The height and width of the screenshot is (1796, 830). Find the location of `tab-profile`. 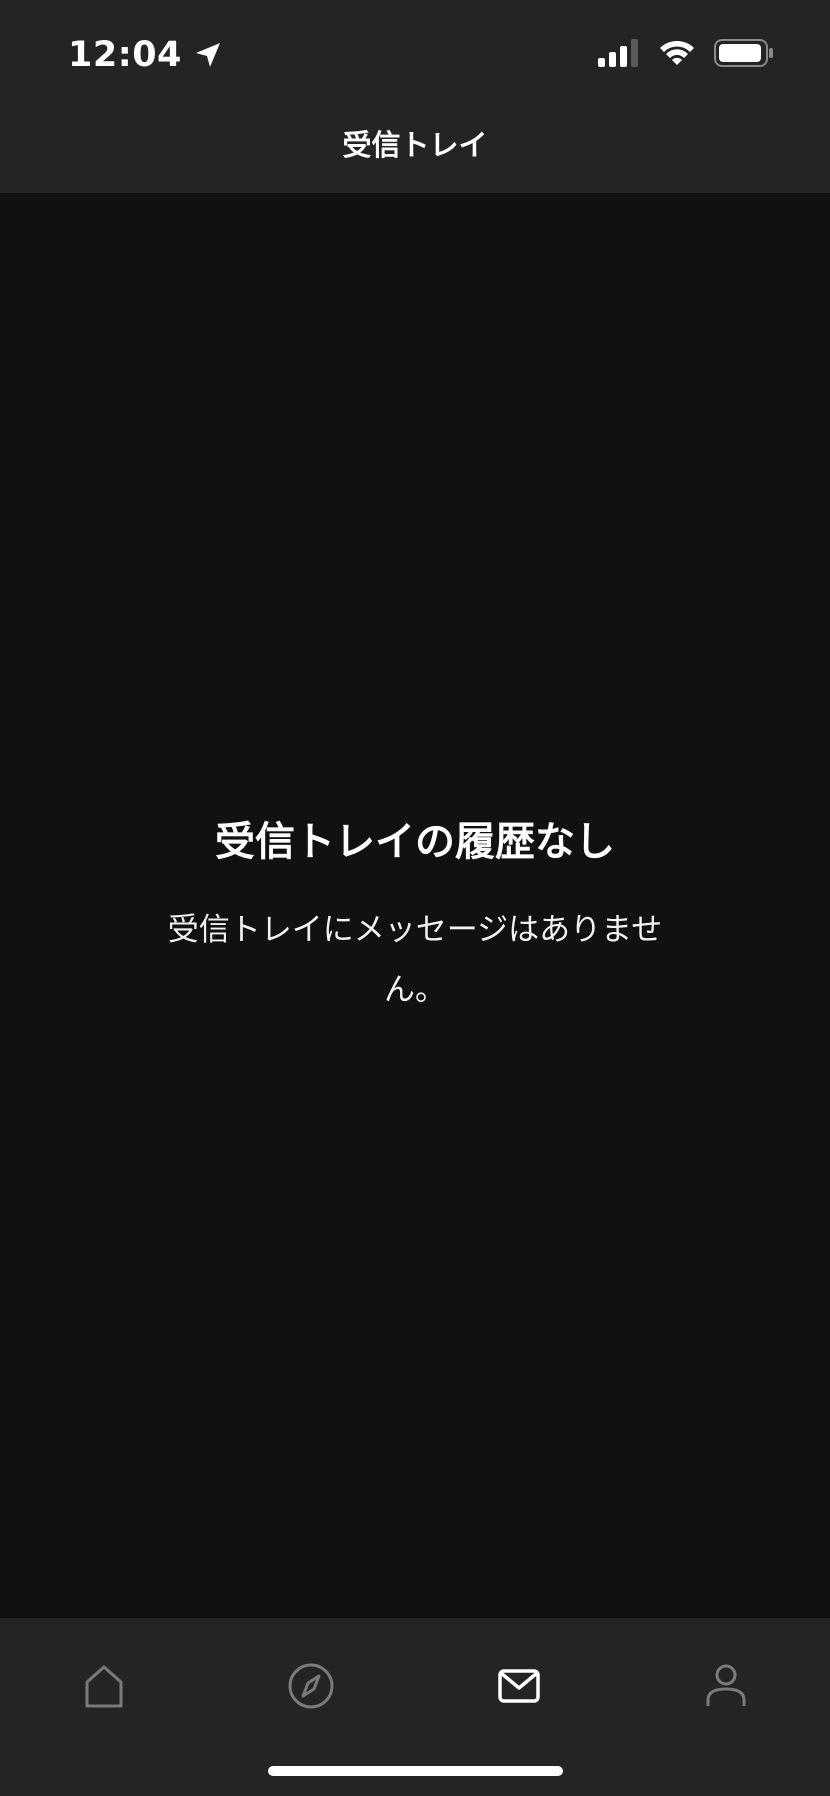

tab-profile is located at coordinates (726, 1686).